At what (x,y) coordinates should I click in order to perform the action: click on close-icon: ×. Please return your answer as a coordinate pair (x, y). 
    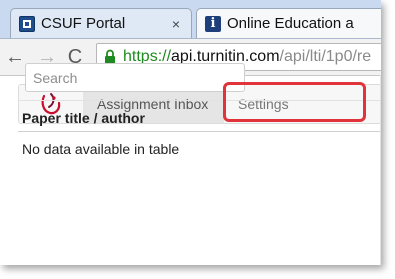
    Looking at the image, I should click on (176, 24).